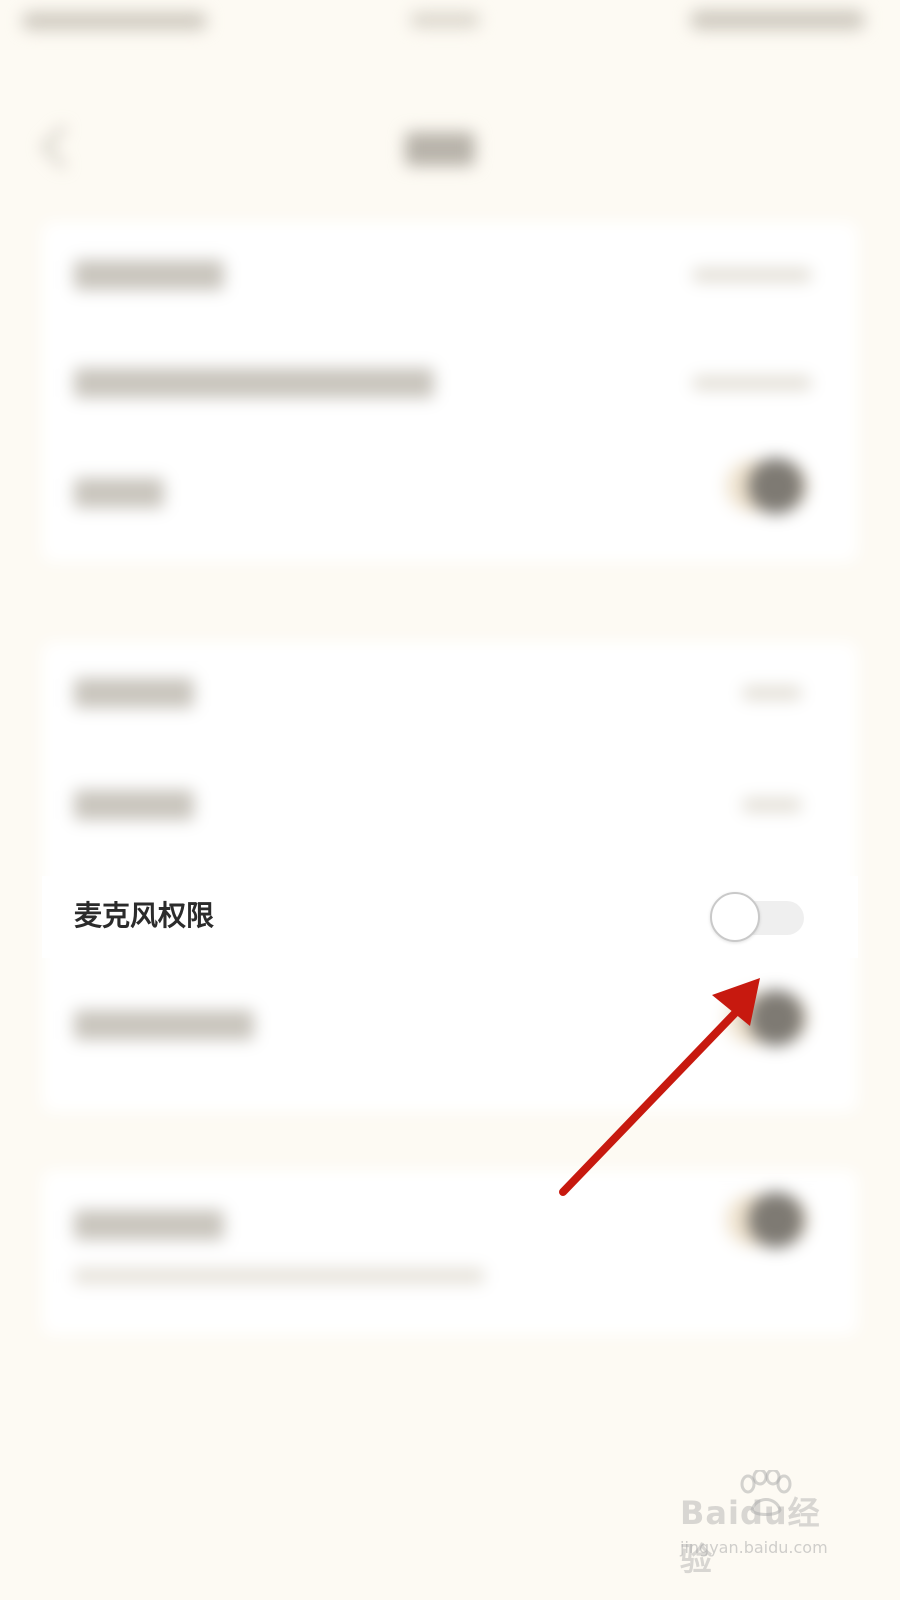 Image resolution: width=900 pixels, height=1600 pixels. What do you see at coordinates (114, 21) in the screenshot?
I see `status-left-indicators` at bounding box center [114, 21].